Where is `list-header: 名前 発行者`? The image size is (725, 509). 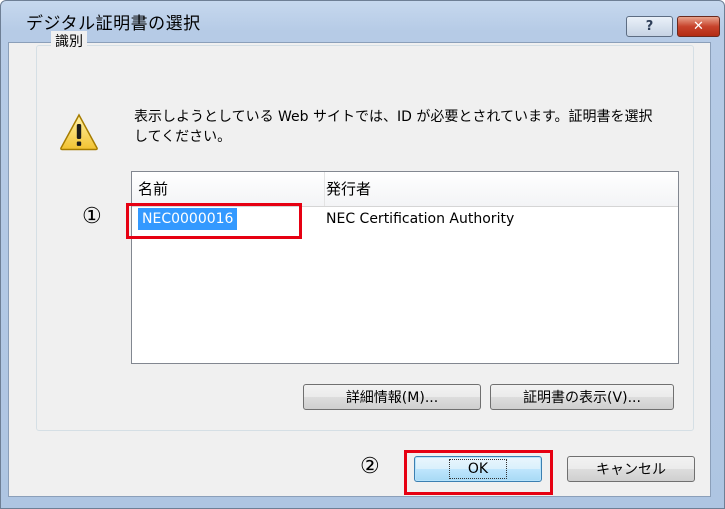
list-header: 名前 発行者 is located at coordinates (405, 189).